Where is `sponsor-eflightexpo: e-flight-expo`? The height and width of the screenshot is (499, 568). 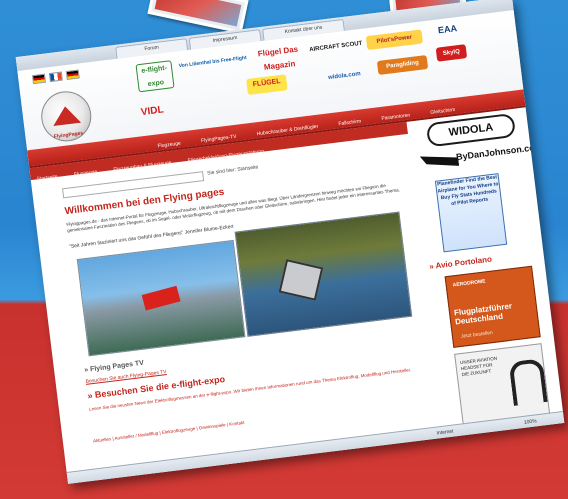 sponsor-eflightexpo: e-flight-expo is located at coordinates (155, 76).